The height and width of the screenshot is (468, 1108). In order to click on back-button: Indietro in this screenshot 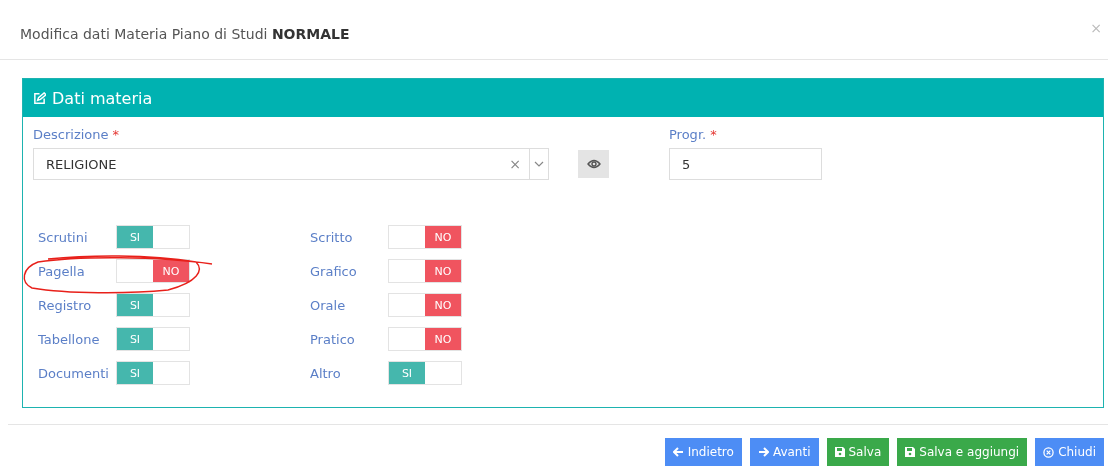, I will do `click(703, 452)`.